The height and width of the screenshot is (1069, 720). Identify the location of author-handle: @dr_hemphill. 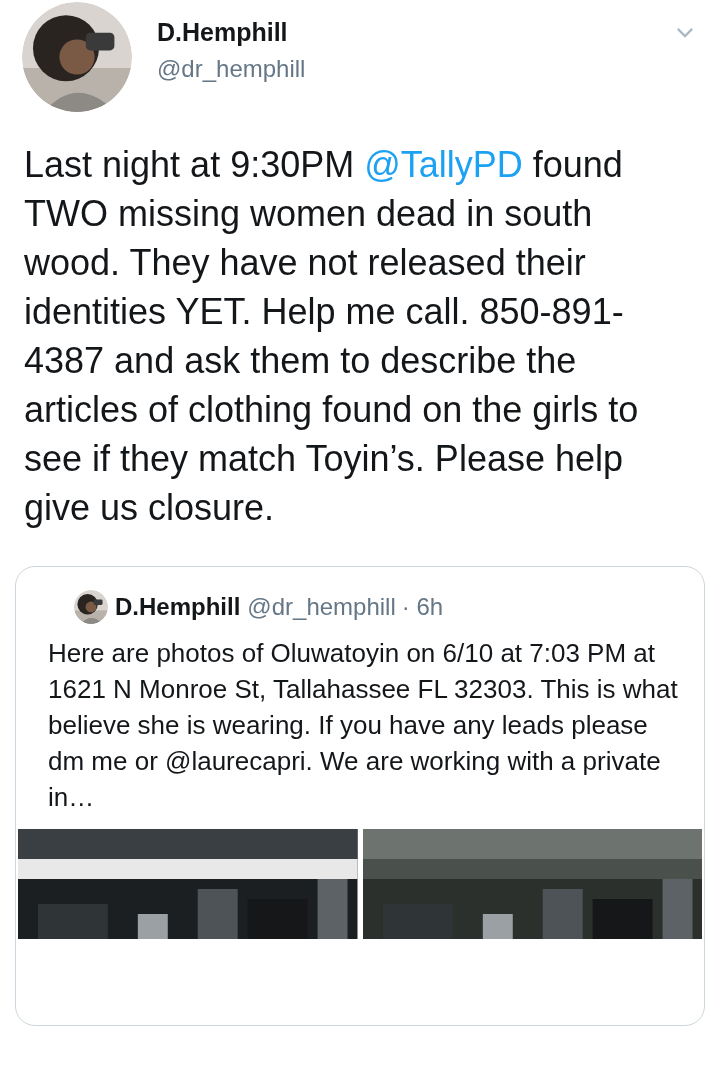
(231, 69).